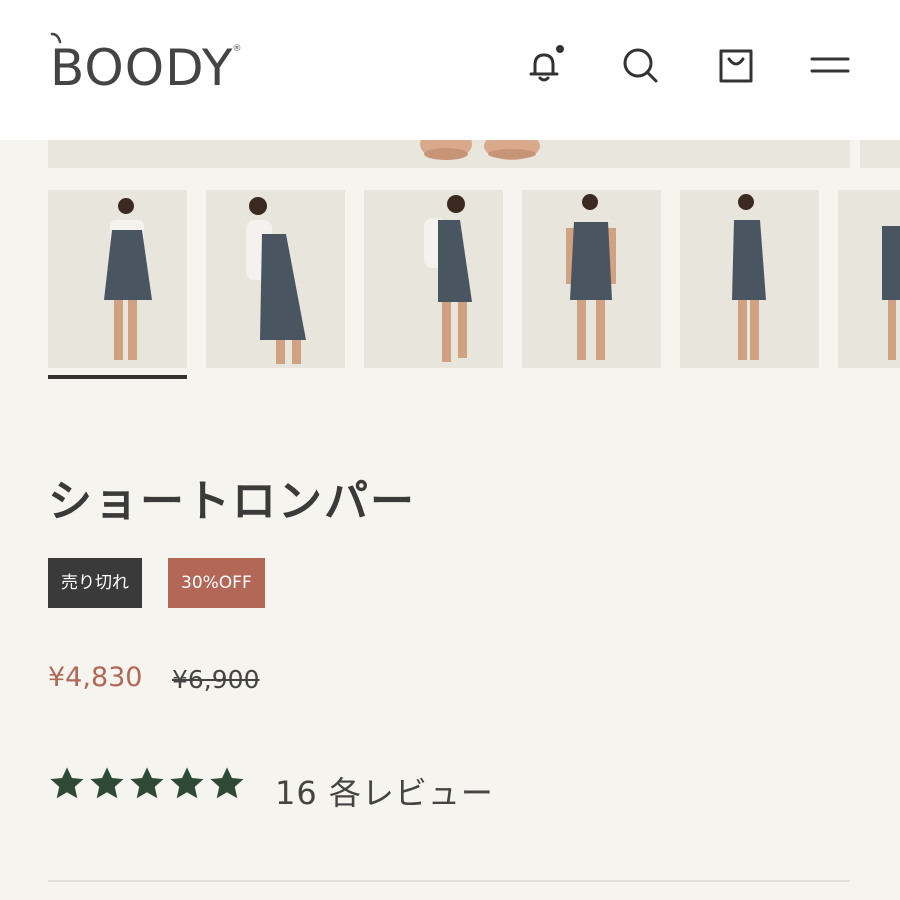  Describe the element at coordinates (237, 49) in the screenshot. I see `registered-mark-icon: ®` at that location.